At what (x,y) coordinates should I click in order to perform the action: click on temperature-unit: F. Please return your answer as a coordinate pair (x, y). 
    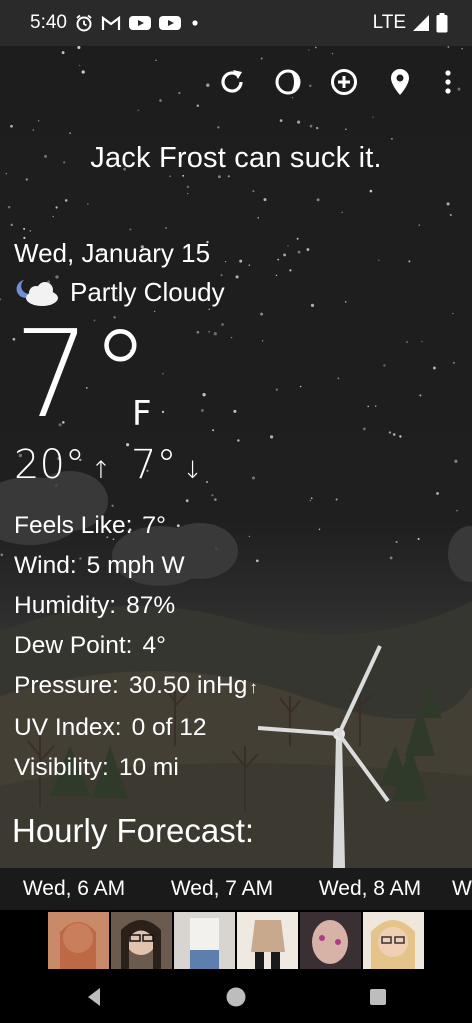
    Looking at the image, I should click on (142, 414).